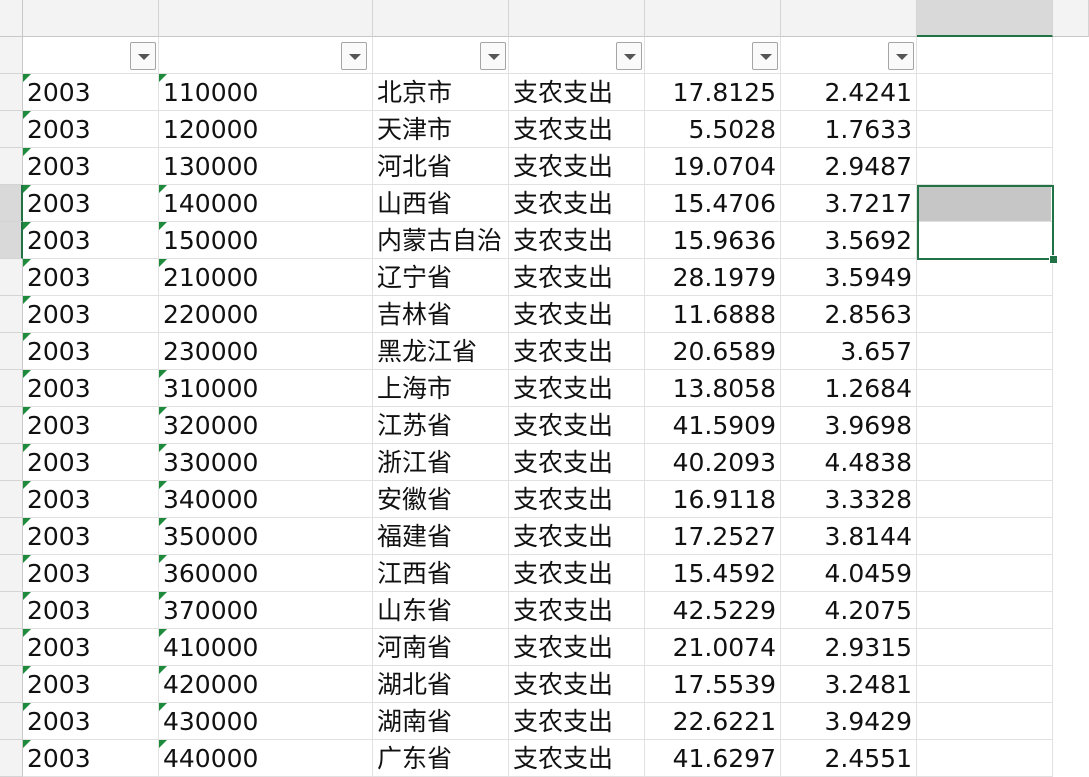  I want to click on cell-name: 河南省, so click(441, 647).